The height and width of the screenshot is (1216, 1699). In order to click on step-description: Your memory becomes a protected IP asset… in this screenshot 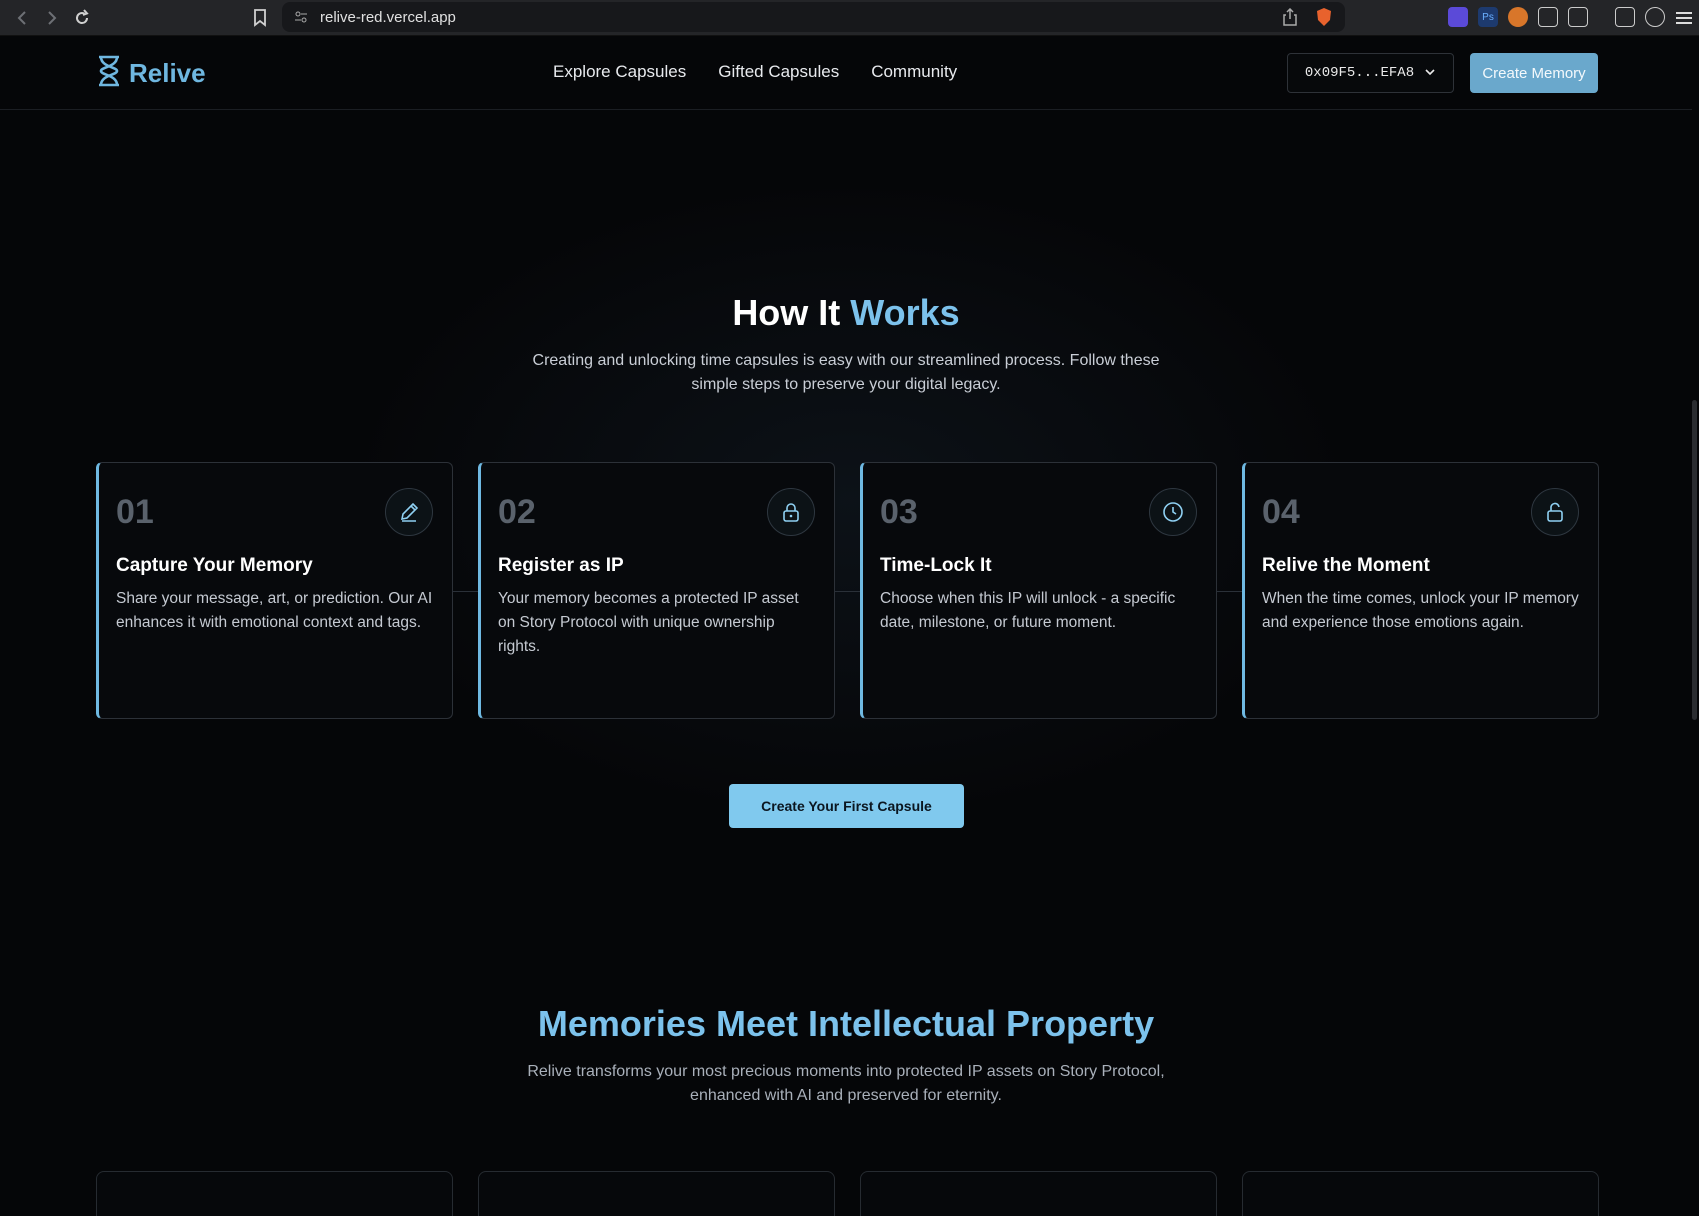, I will do `click(648, 622)`.